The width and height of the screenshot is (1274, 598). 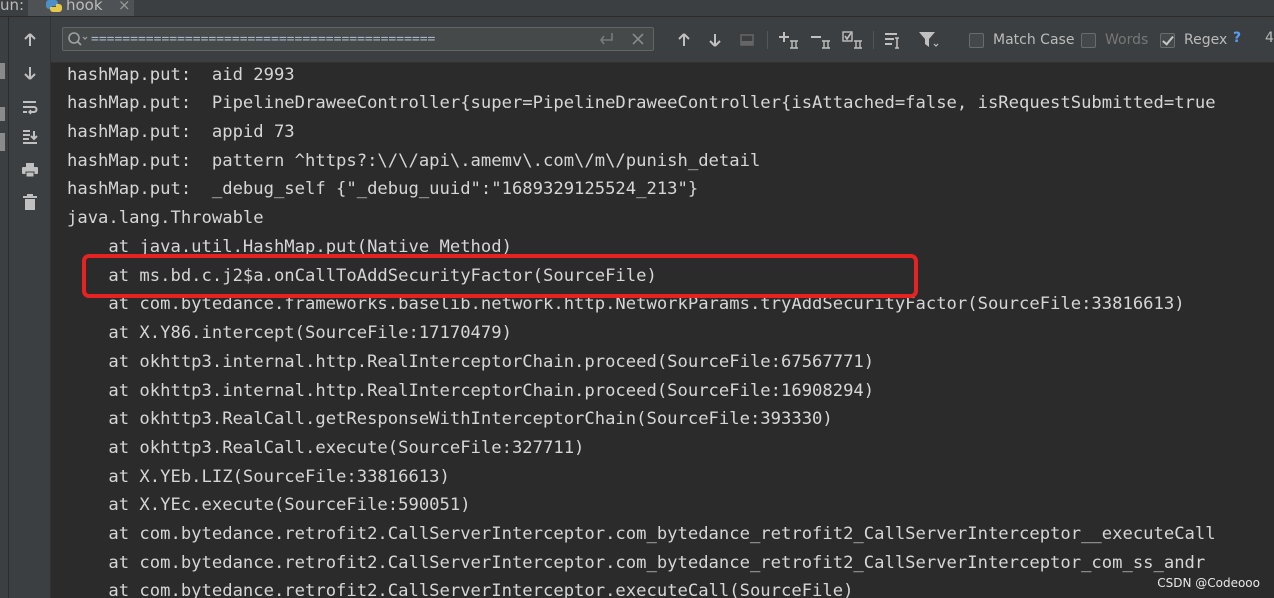 I want to click on select-all-icon, so click(x=852, y=40).